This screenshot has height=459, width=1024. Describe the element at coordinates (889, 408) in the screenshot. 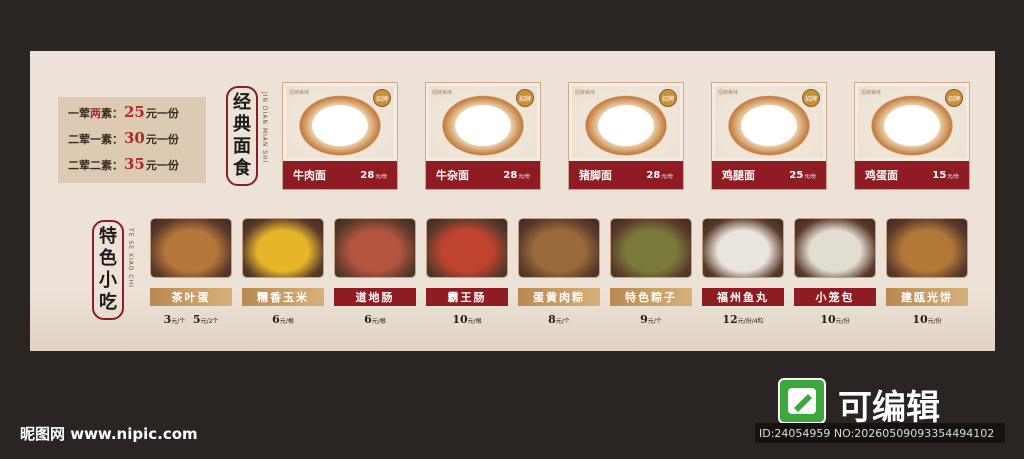

I see `editable-brand: 可编辑` at that location.